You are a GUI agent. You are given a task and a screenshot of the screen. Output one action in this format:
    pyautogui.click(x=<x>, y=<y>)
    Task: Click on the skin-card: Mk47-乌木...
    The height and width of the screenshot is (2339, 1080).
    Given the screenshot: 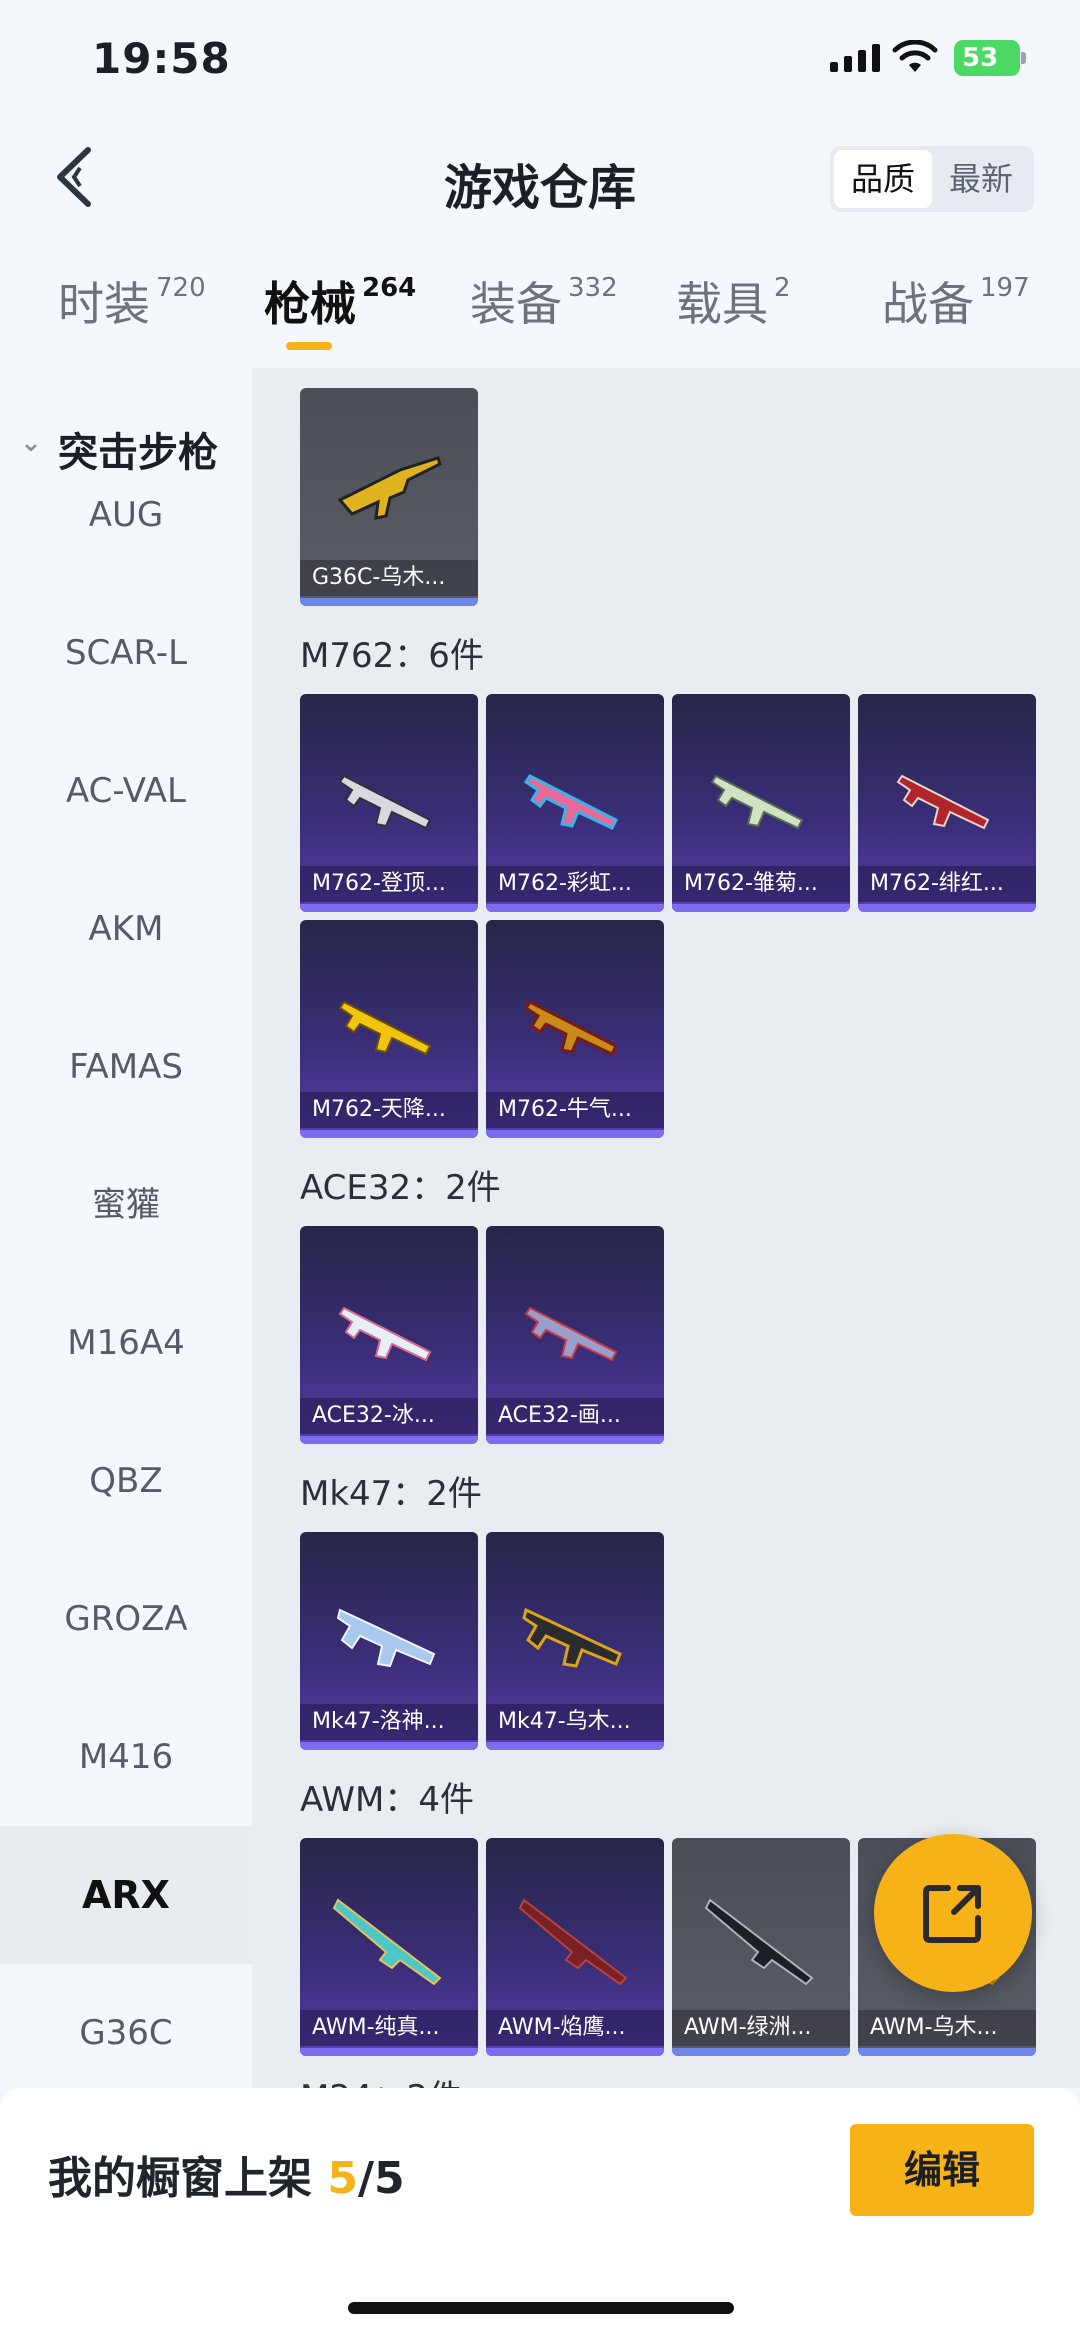 What is the action you would take?
    pyautogui.click(x=575, y=1641)
    